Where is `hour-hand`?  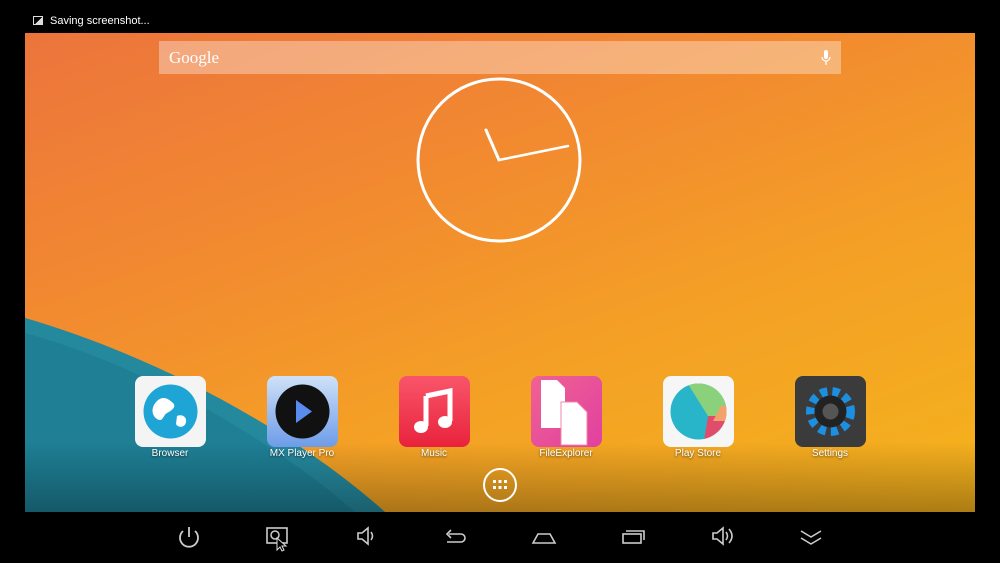
hour-hand is located at coordinates (492, 145).